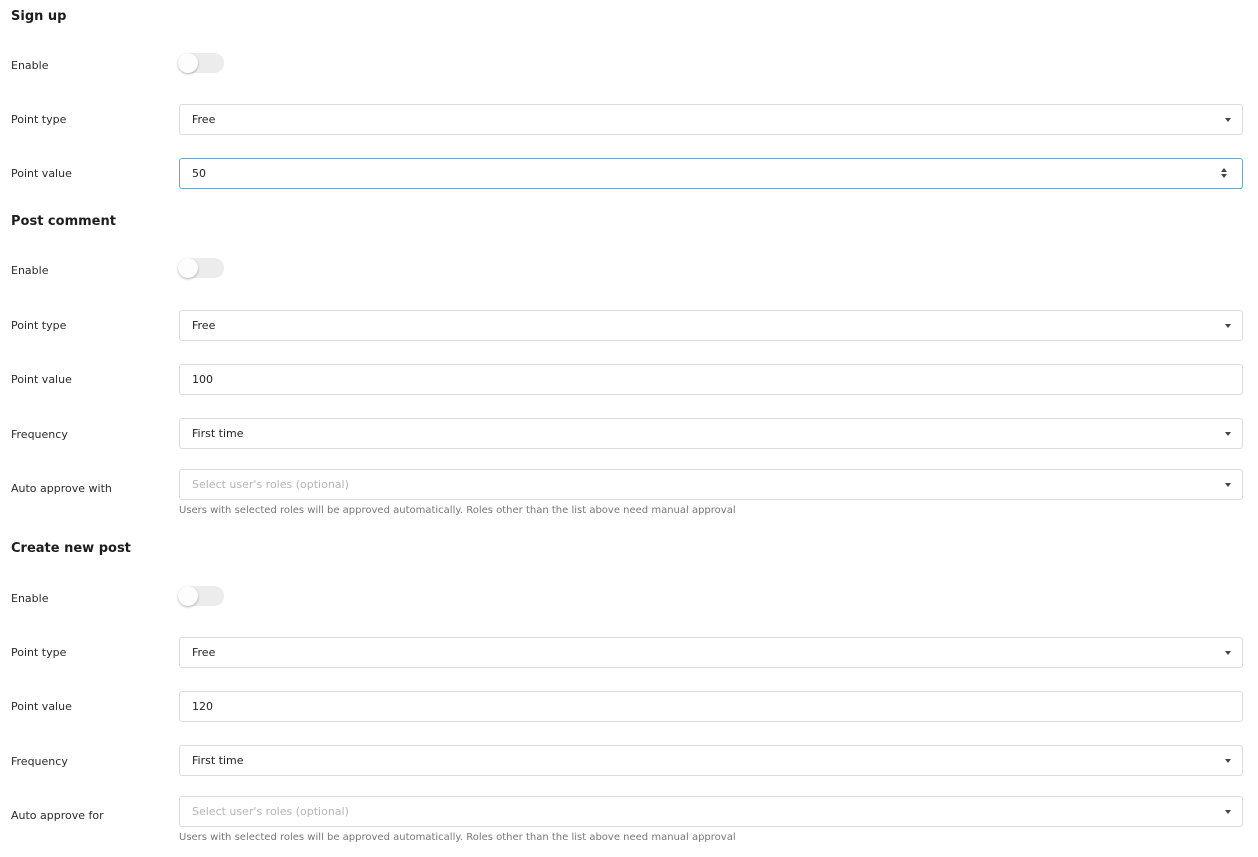  I want to click on post-comment-frequency-label: Frequency, so click(39, 434).